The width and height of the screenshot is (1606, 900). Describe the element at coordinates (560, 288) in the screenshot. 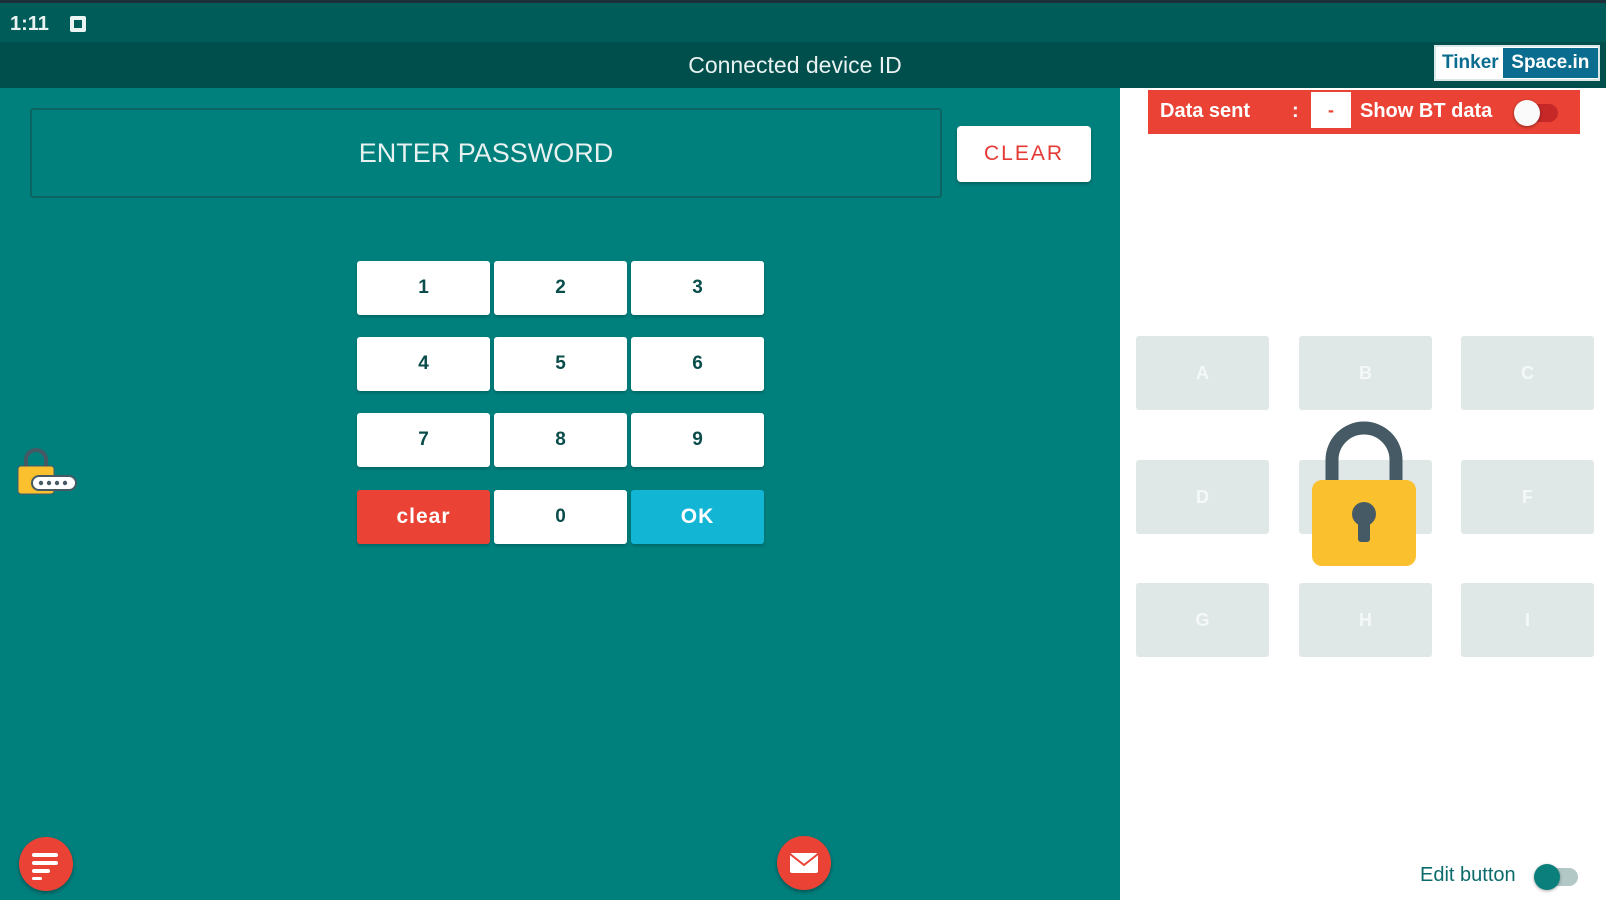

I see `key-2: 2` at that location.